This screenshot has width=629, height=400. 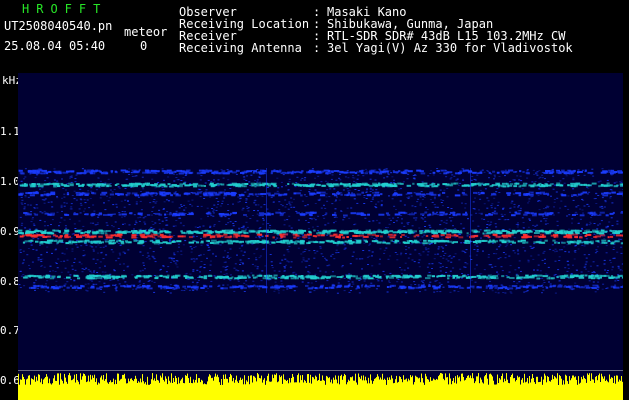 I want to click on antenna-value: 3el Yagi(V) Az 330 for Vladivostok, so click(x=450, y=48).